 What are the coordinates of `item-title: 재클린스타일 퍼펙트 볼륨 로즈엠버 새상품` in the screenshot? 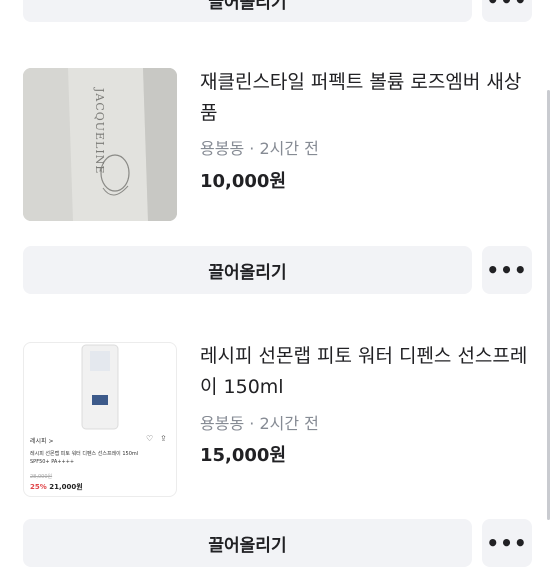 It's located at (365, 98).